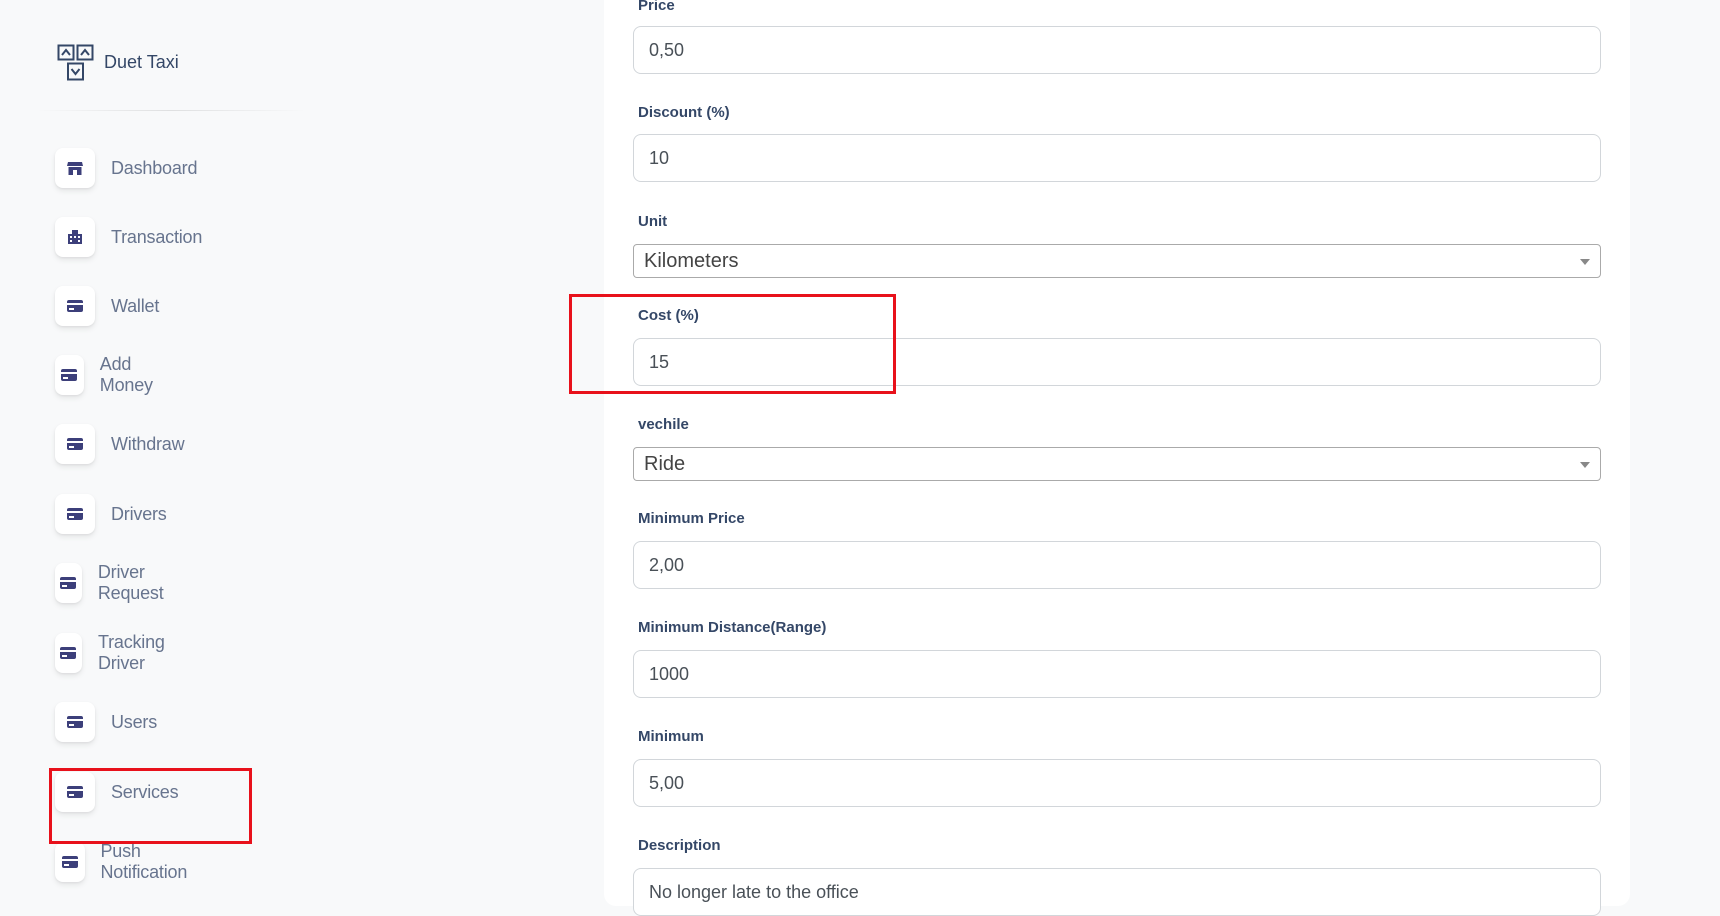 This screenshot has width=1720, height=916. What do you see at coordinates (75, 168) in the screenshot?
I see `shop-icon` at bounding box center [75, 168].